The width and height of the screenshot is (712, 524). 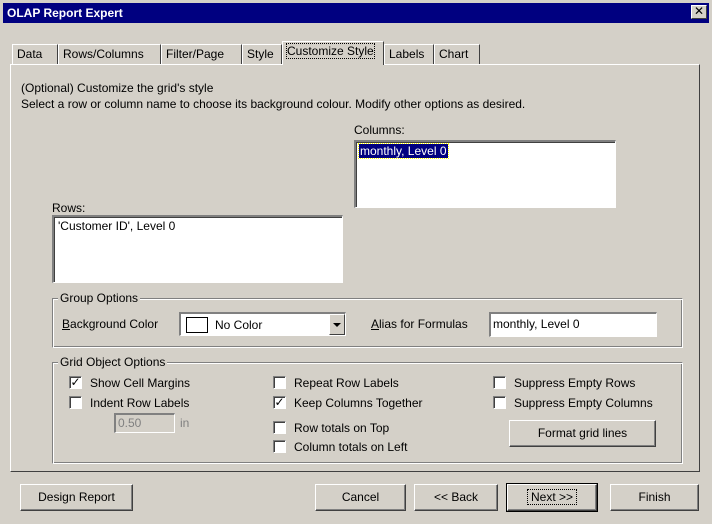 I want to click on intro-line-1: (Optional) Customize the grid's style, so click(x=117, y=88).